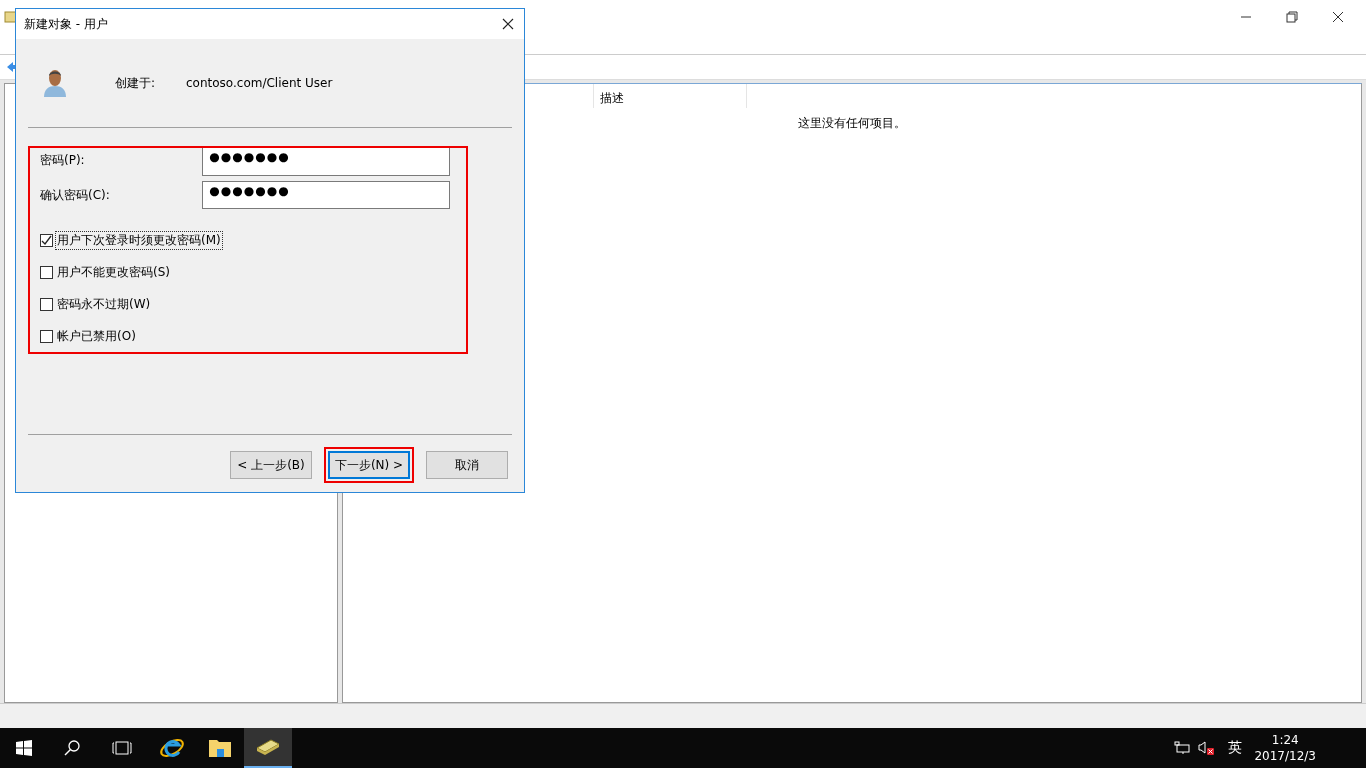 The width and height of the screenshot is (1366, 768). What do you see at coordinates (104, 304) in the screenshot?
I see `checkbox-label: 密码永不过期(W)` at bounding box center [104, 304].